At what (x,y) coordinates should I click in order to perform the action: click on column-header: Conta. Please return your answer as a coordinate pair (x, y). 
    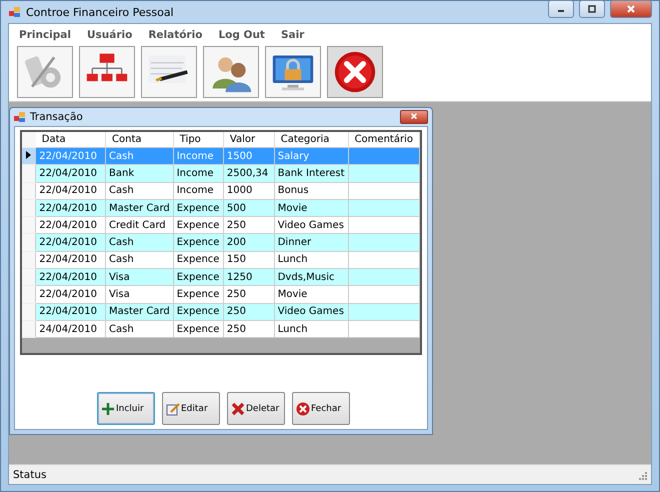
    Looking at the image, I should click on (140, 140).